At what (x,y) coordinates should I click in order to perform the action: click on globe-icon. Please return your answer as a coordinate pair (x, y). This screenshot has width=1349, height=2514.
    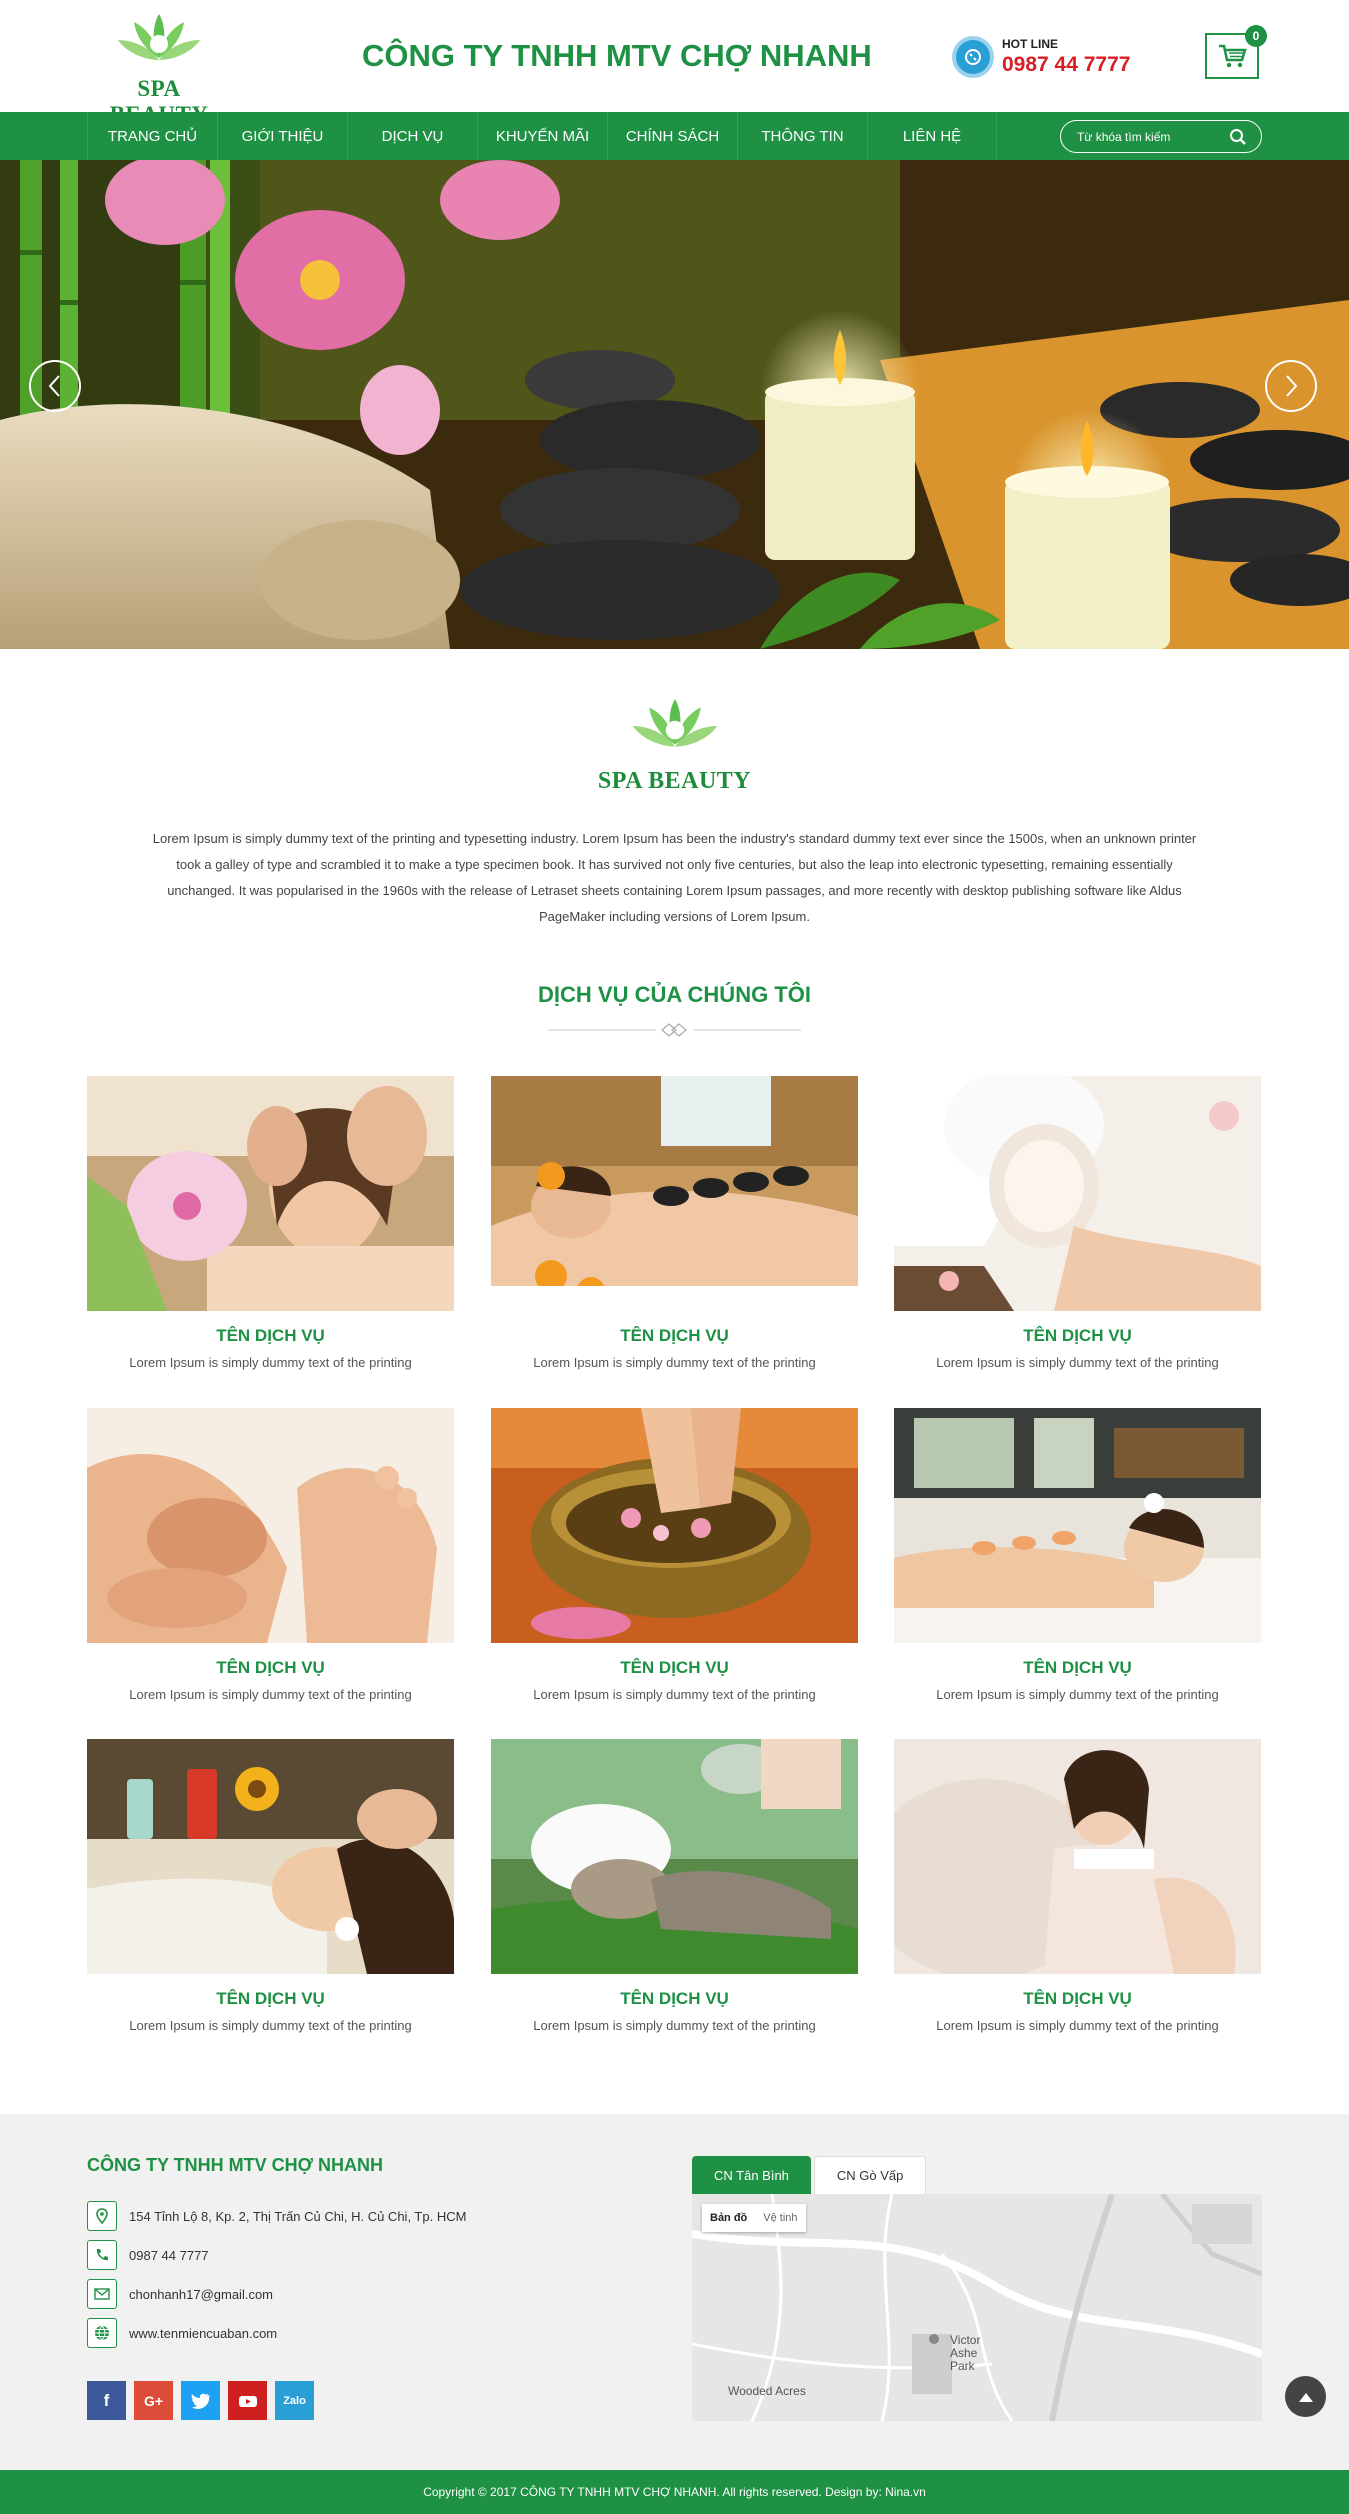
    Looking at the image, I should click on (102, 2333).